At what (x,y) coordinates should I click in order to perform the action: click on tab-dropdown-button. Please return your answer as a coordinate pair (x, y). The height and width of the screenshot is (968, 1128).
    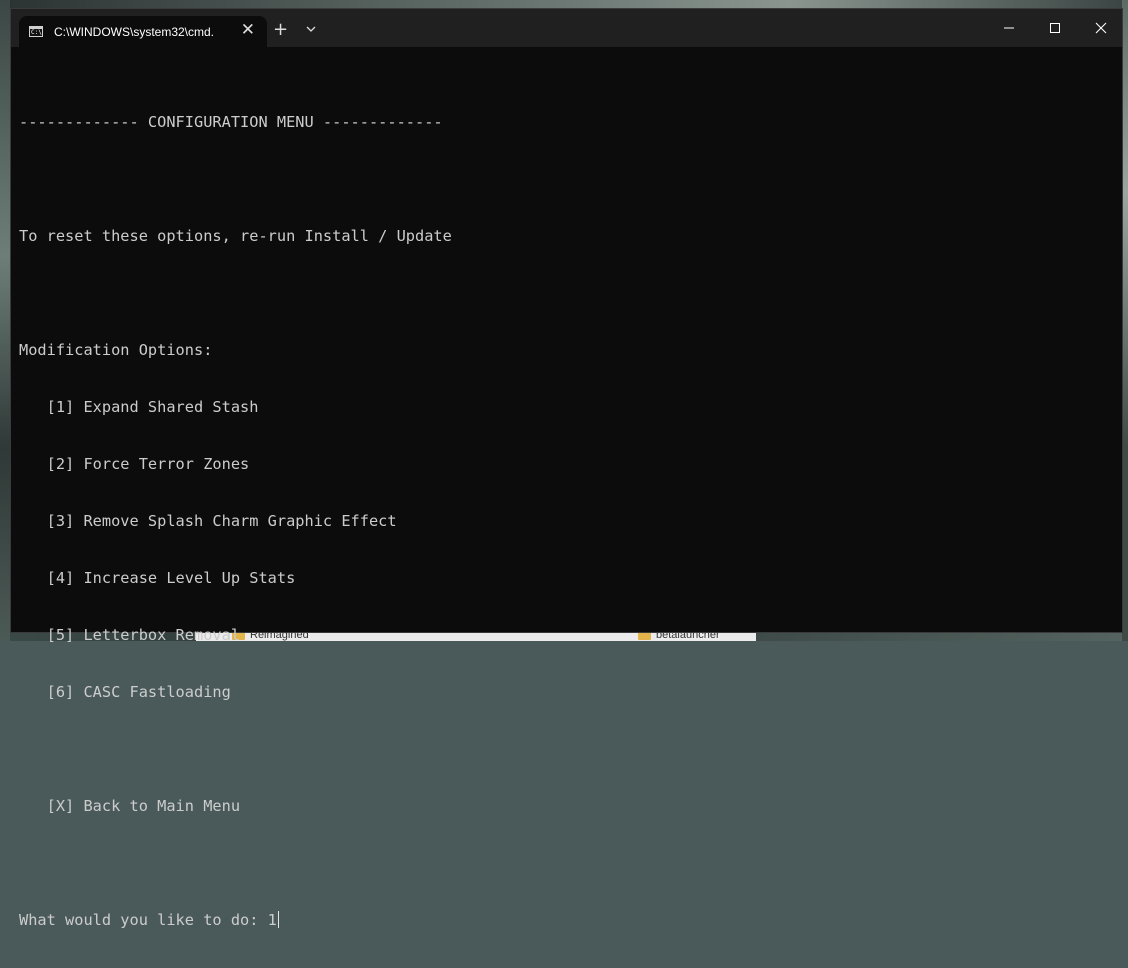
    Looking at the image, I should click on (311, 29).